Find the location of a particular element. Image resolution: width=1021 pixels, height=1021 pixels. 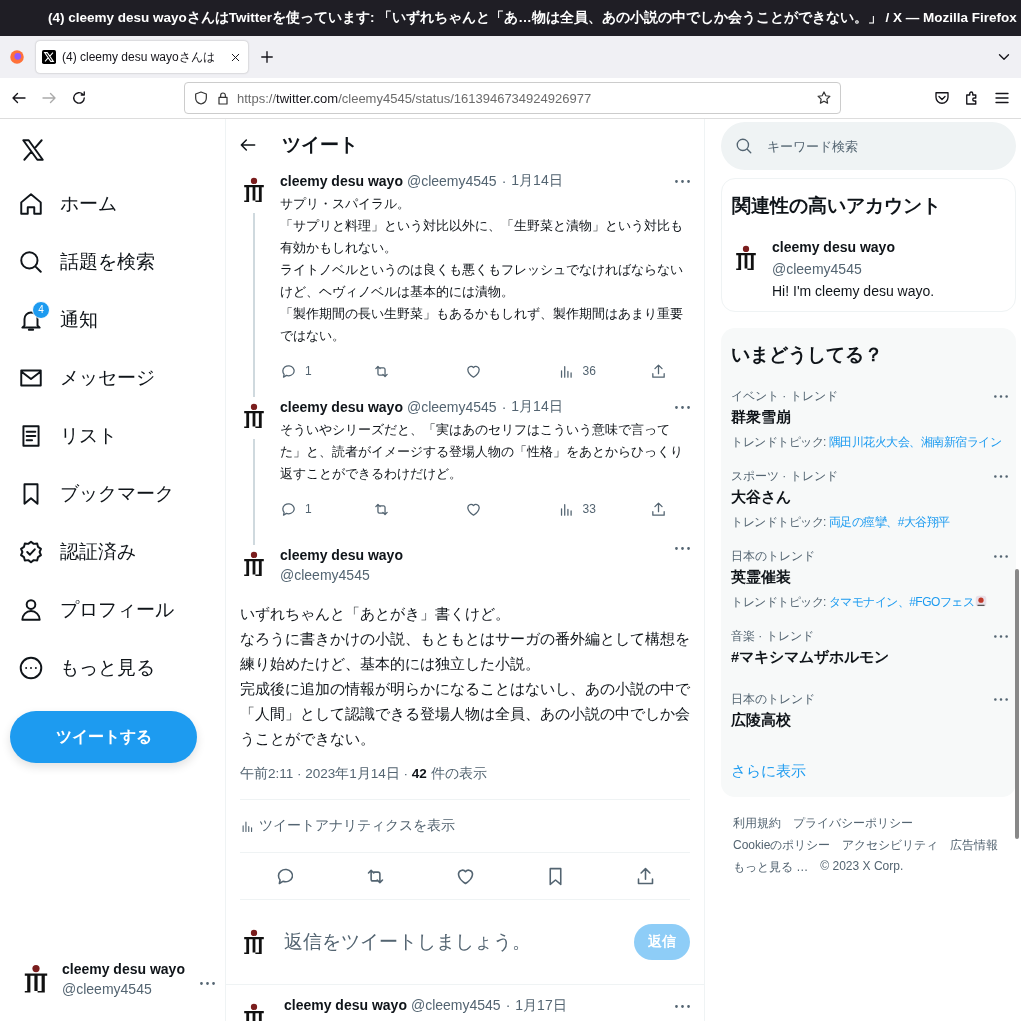

tweet-text: そういやシリーズだと、「実はあのセリフはこういう意味で言ってた」と、読者がイメージする登場人物の「性格」をあとからひっくり返すことができるわけだけど。 is located at coordinates (482, 452).